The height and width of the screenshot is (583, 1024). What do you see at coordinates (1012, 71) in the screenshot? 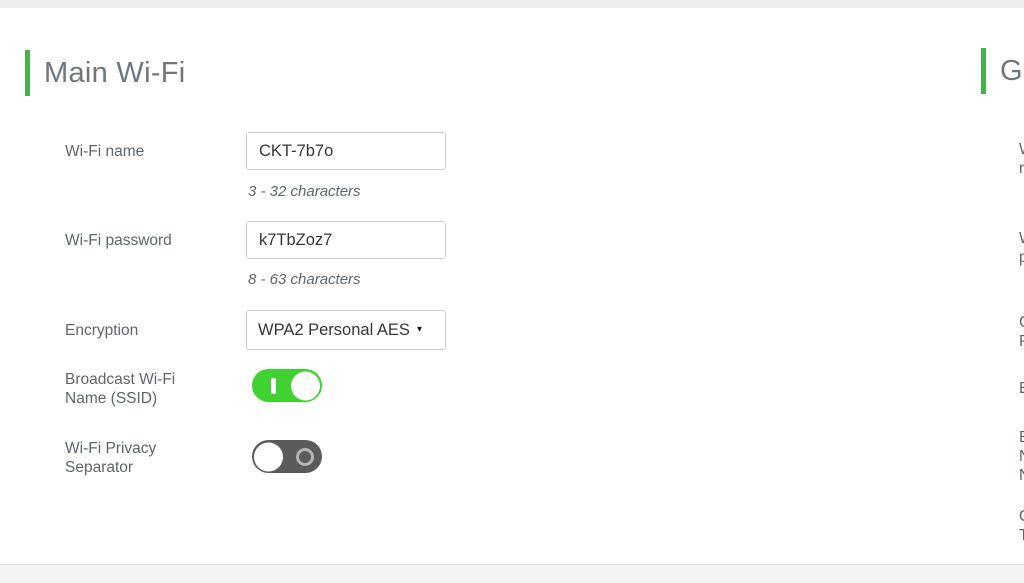
I see `guest-wifi-title: Guest Wi-Fi` at bounding box center [1012, 71].